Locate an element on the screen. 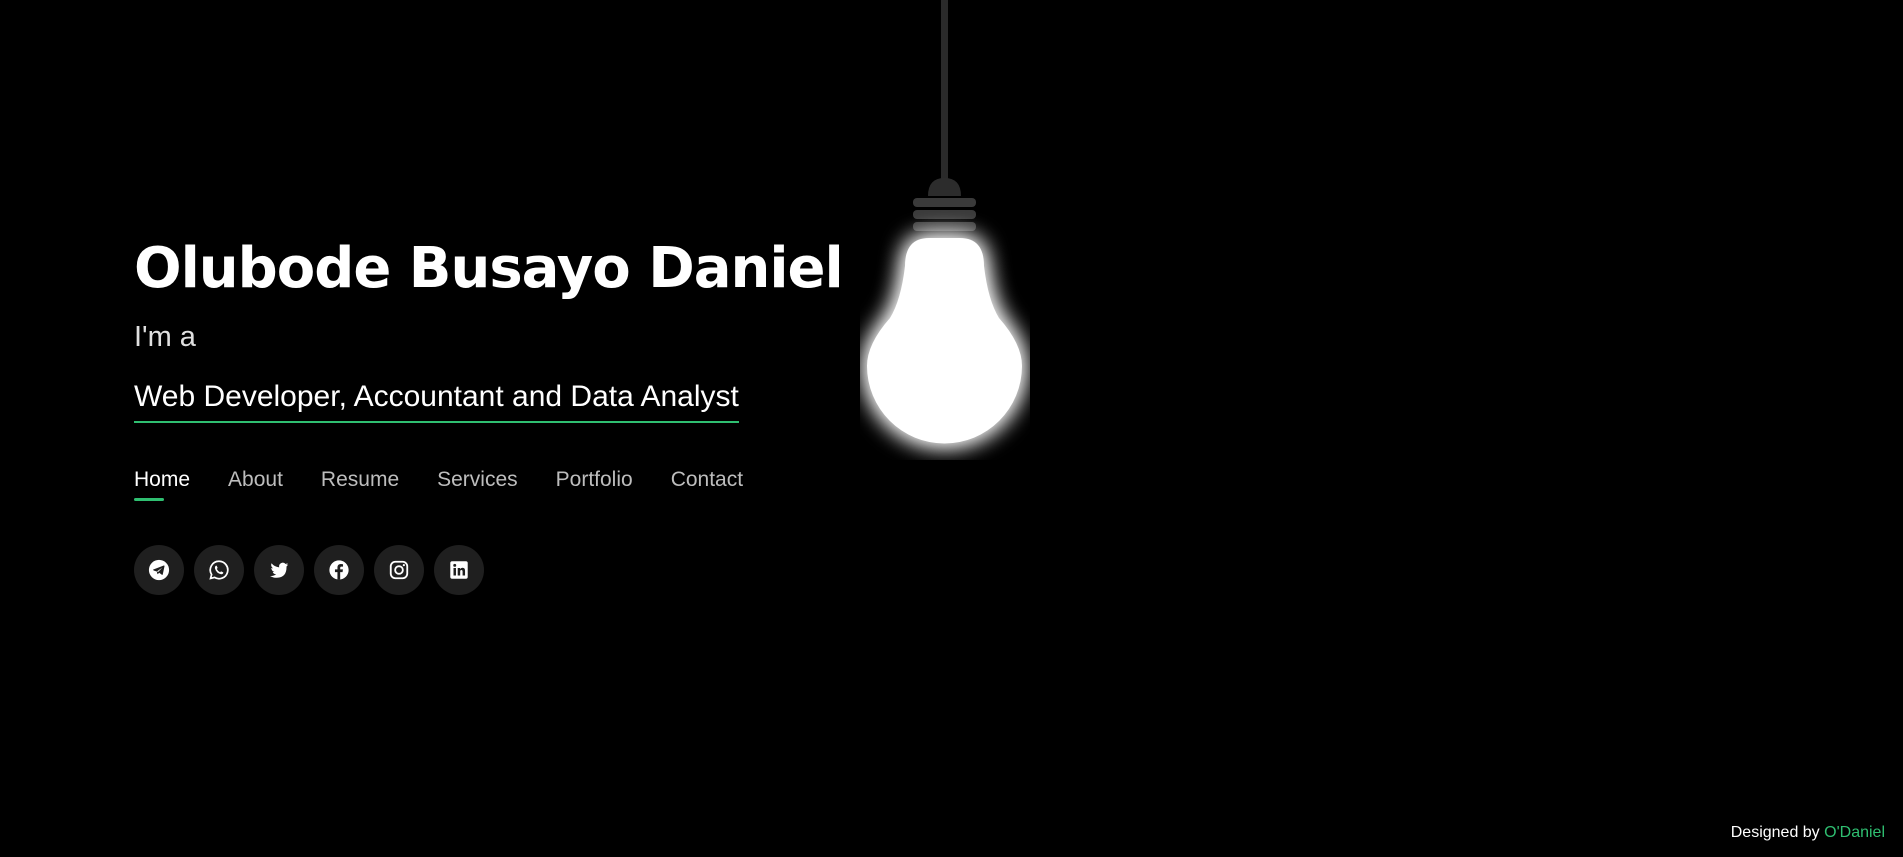 The width and height of the screenshot is (1903, 857). nav-item-services: Services is located at coordinates (477, 483).